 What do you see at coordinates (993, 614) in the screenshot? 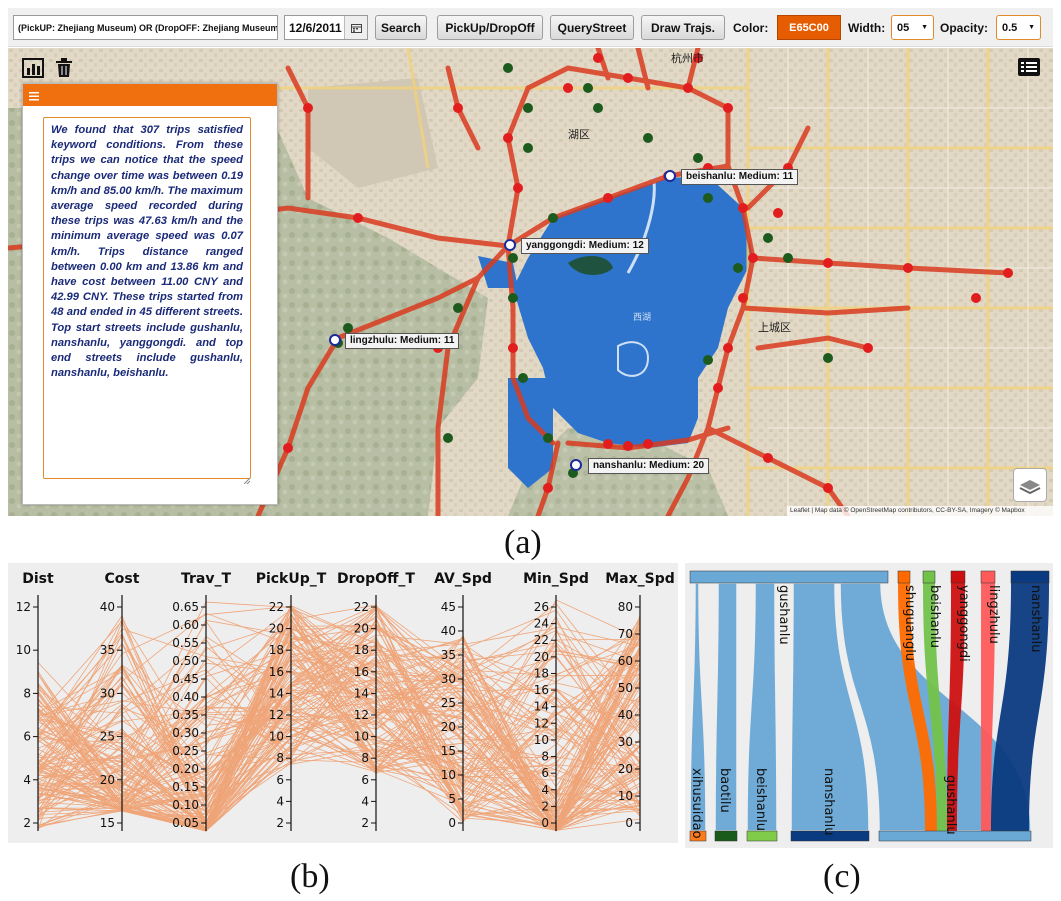
I see `sankey-source-label: lingzhulu` at bounding box center [993, 614].